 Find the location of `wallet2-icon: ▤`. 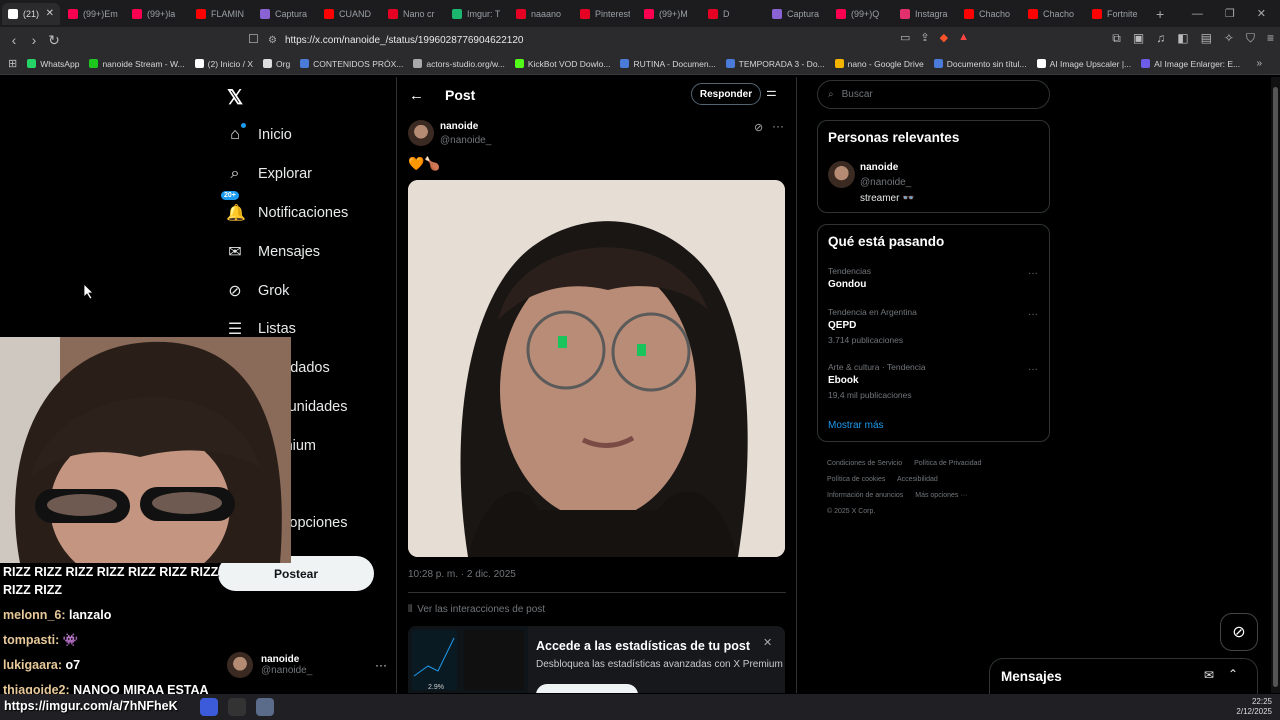

wallet2-icon: ▤ is located at coordinates (1206, 38).